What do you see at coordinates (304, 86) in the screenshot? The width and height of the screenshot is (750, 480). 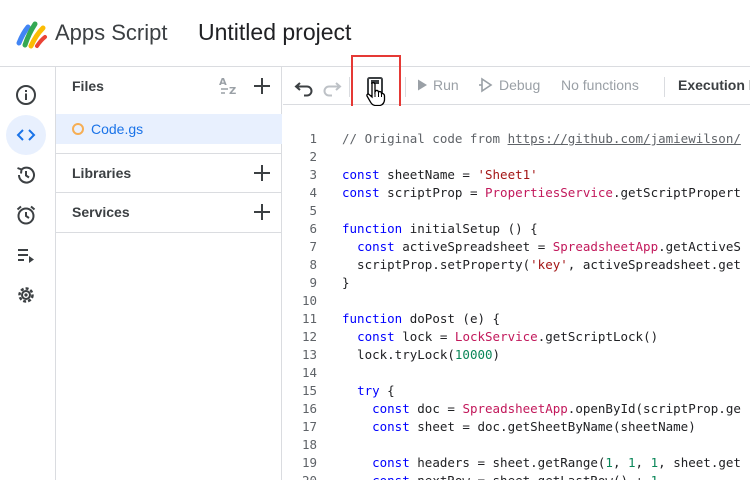 I see `undo-icon` at bounding box center [304, 86].